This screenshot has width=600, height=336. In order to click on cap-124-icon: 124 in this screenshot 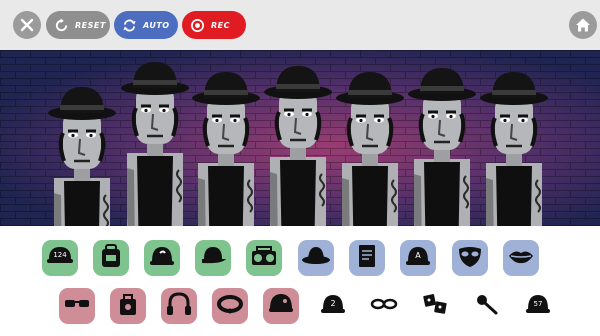, I will do `click(60, 258)`.